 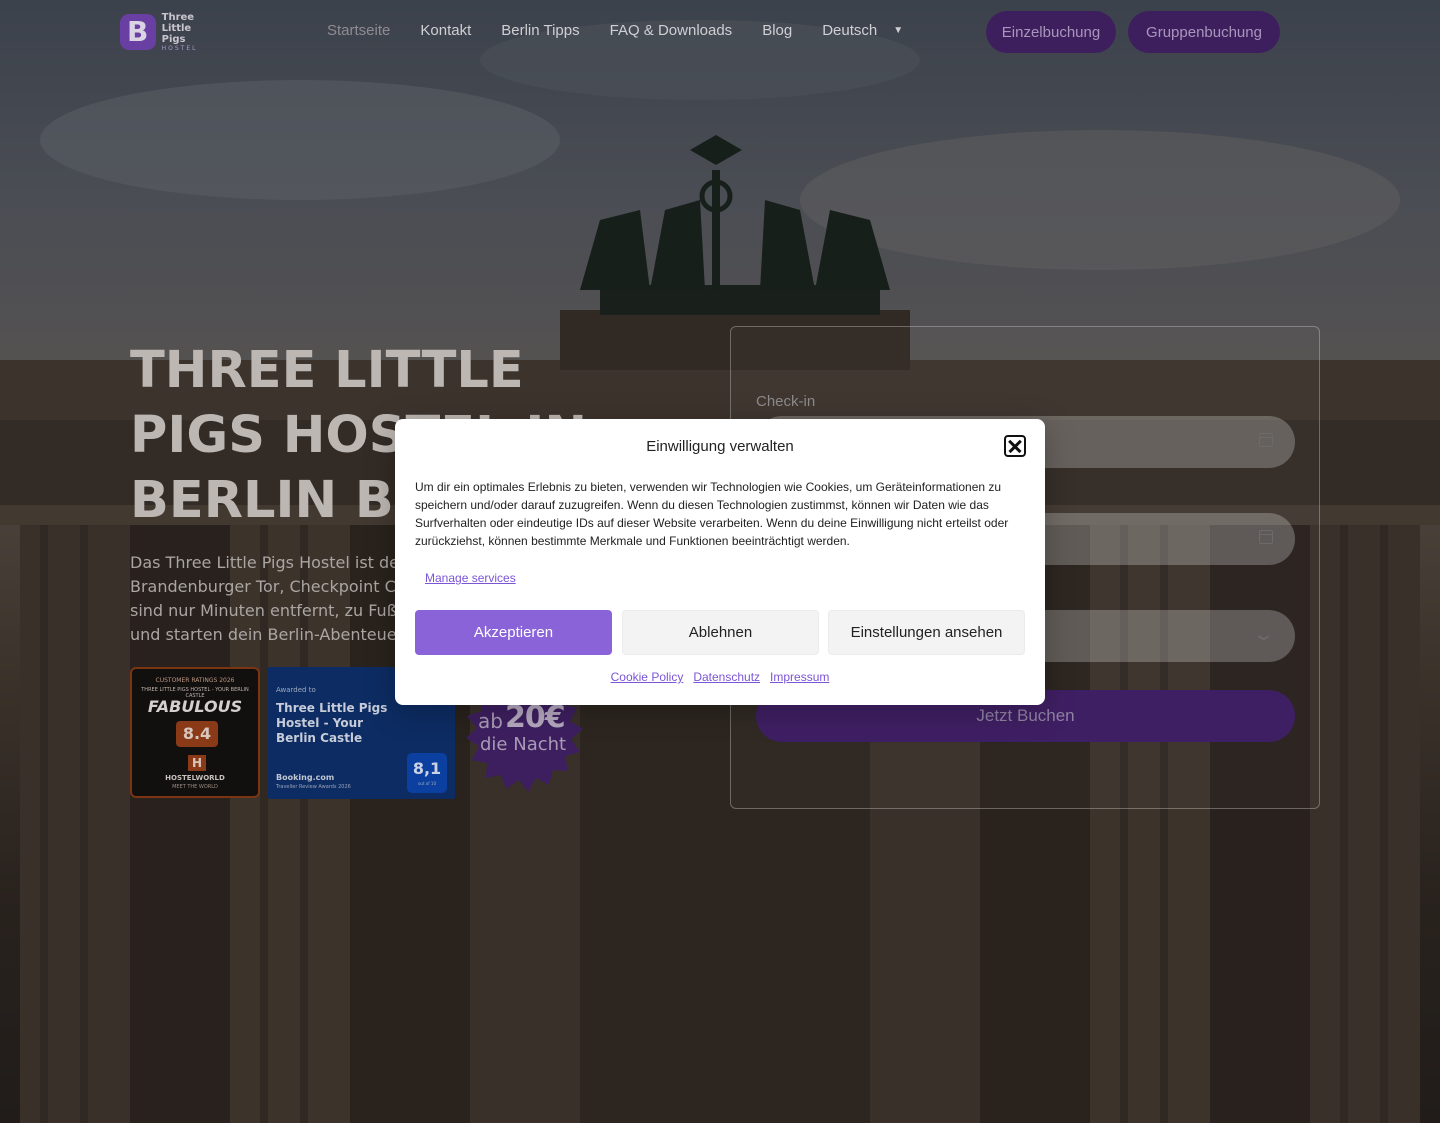 What do you see at coordinates (296, 690) in the screenshot?
I see `booking-awarded-to: Awarded to` at bounding box center [296, 690].